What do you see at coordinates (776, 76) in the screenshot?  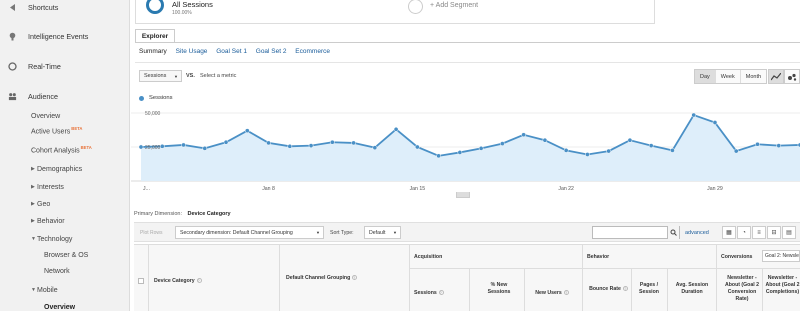 I see `line-chart-icon` at bounding box center [776, 76].